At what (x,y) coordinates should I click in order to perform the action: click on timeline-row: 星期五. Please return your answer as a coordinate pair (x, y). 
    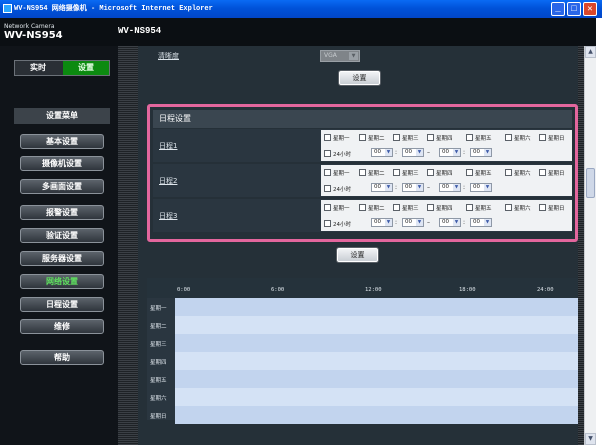
    Looking at the image, I should click on (362, 379).